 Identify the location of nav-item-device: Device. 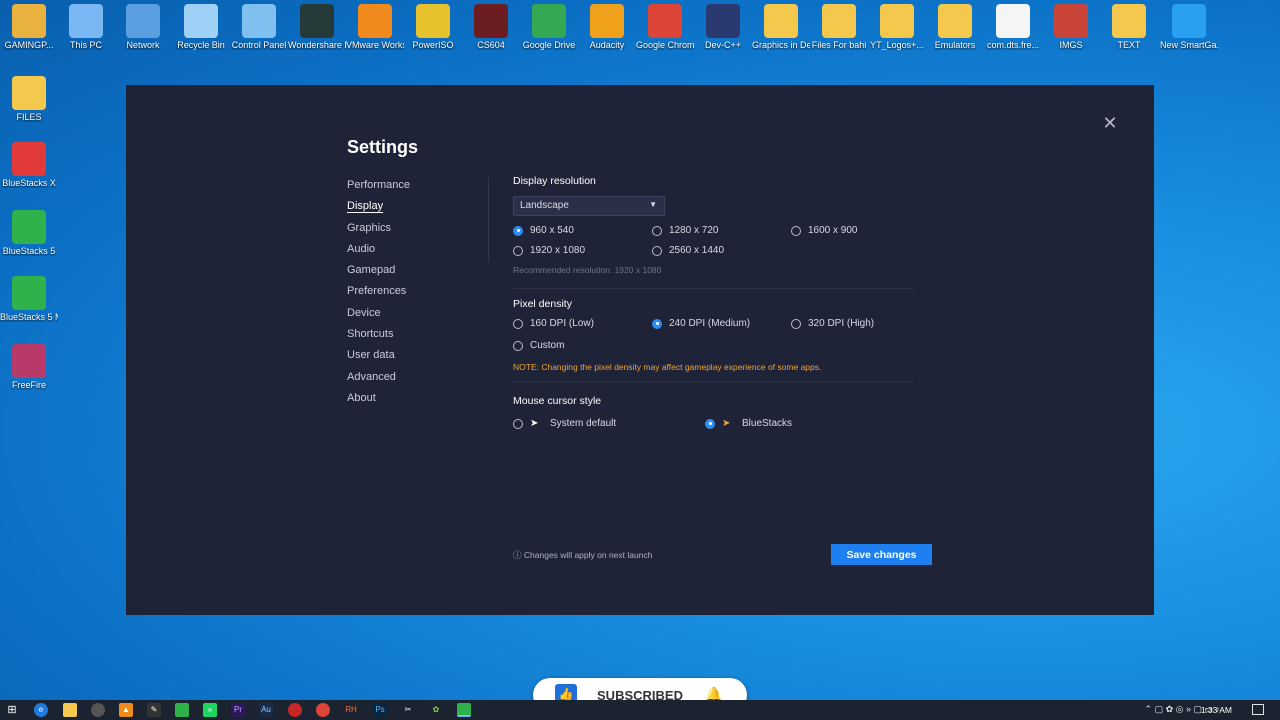
(417, 316).